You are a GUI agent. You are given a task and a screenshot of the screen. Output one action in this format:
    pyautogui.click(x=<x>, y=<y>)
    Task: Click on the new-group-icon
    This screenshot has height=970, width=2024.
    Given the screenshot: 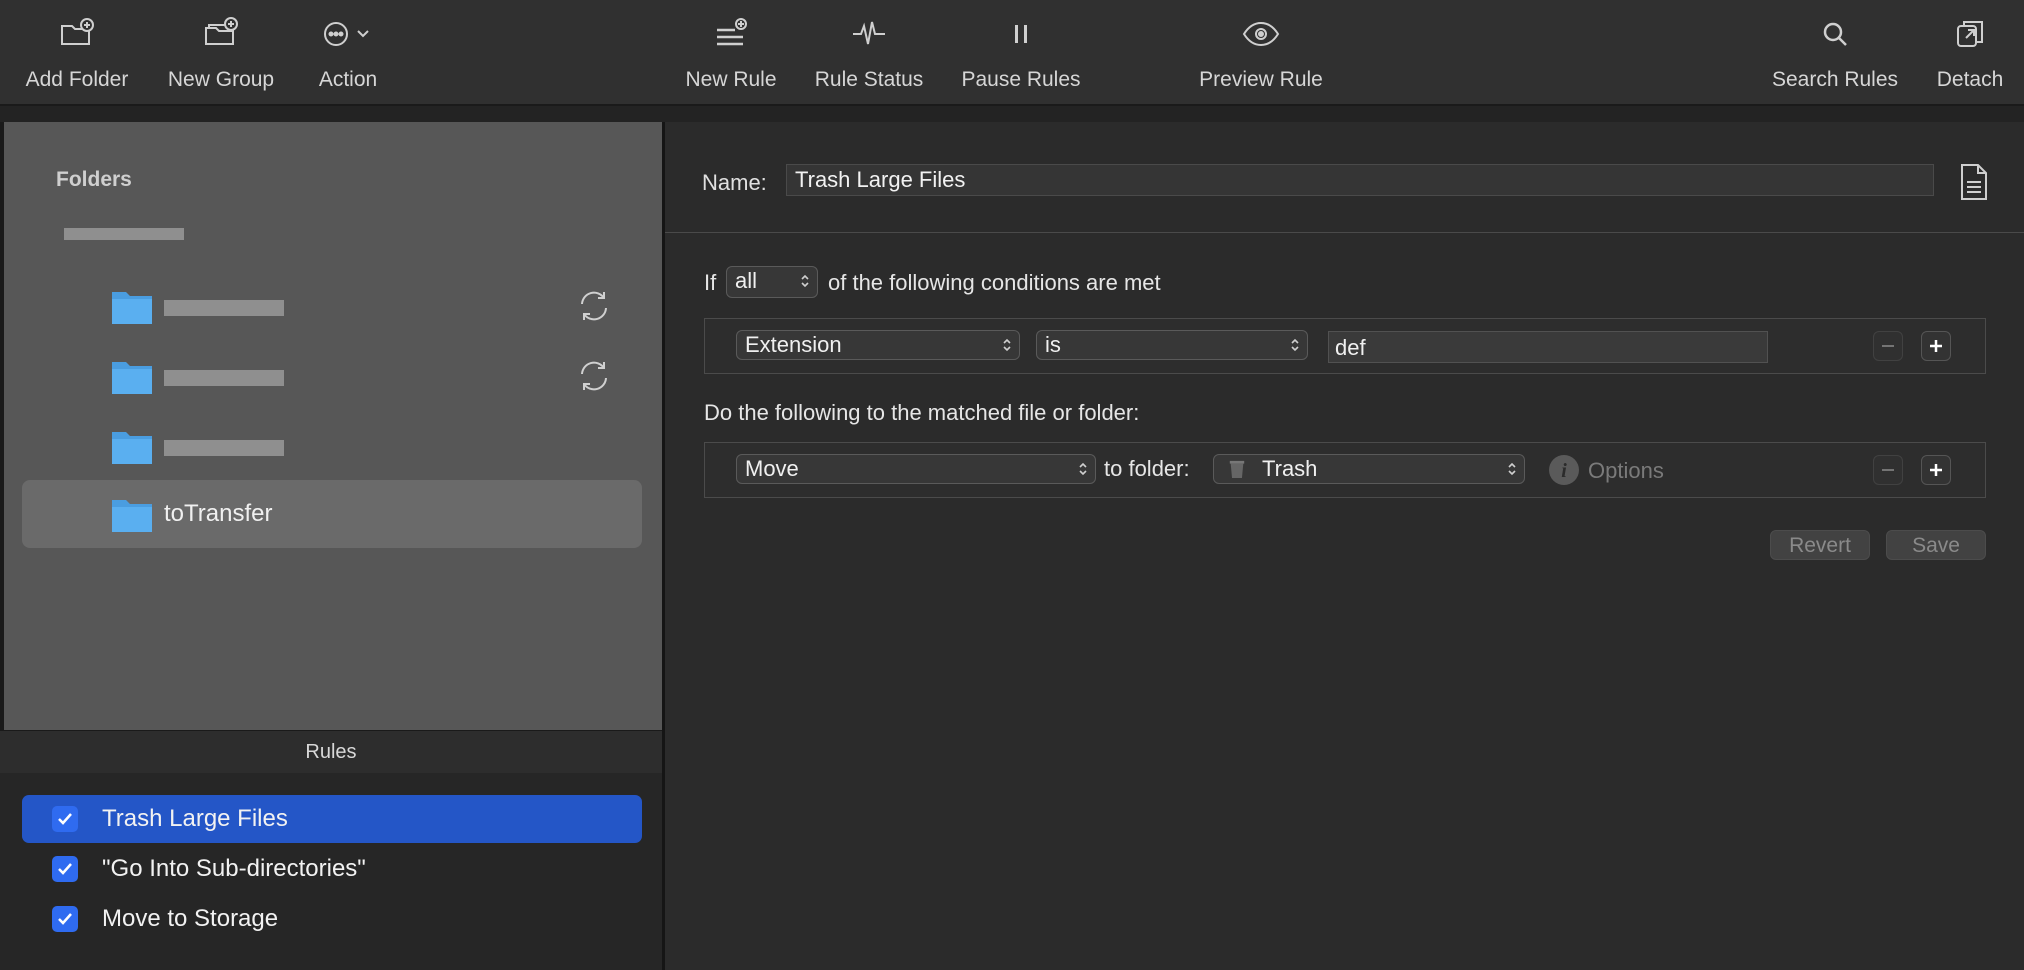 What is the action you would take?
    pyautogui.click(x=221, y=34)
    